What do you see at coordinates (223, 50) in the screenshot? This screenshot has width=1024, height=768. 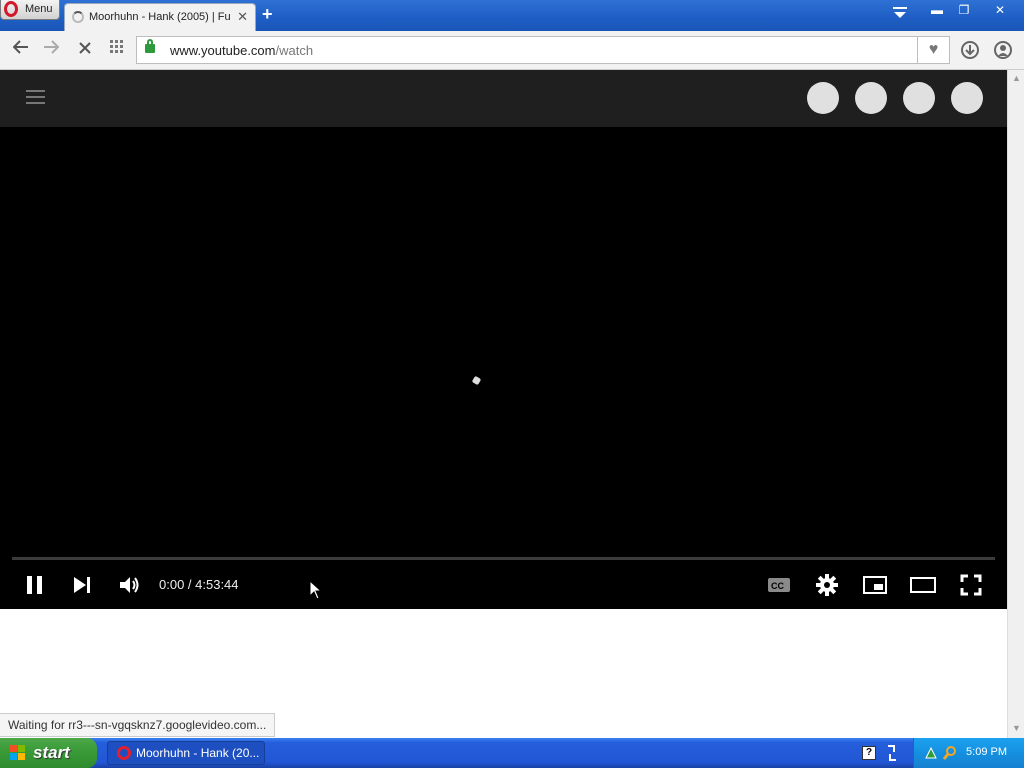 I see `url-host: www.youtube.com` at bounding box center [223, 50].